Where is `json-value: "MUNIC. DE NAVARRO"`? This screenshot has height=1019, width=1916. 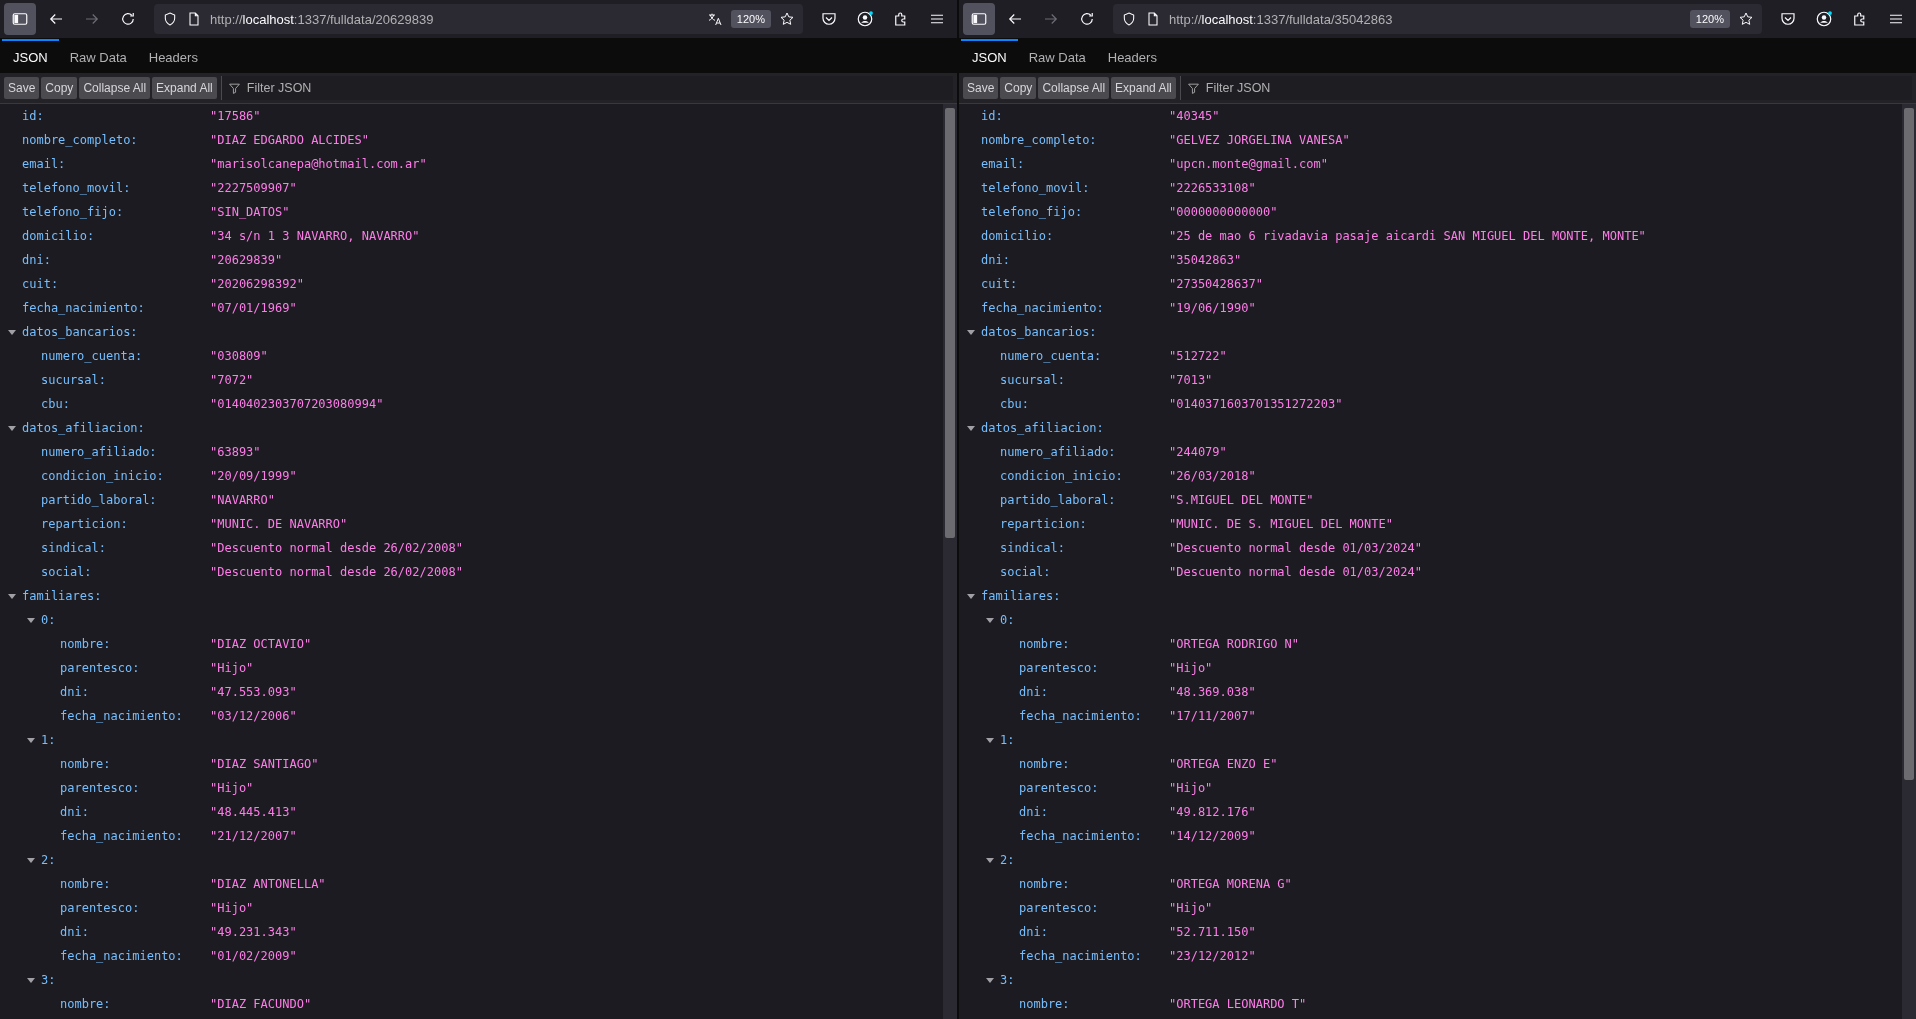 json-value: "MUNIC. DE NAVARRO" is located at coordinates (279, 524).